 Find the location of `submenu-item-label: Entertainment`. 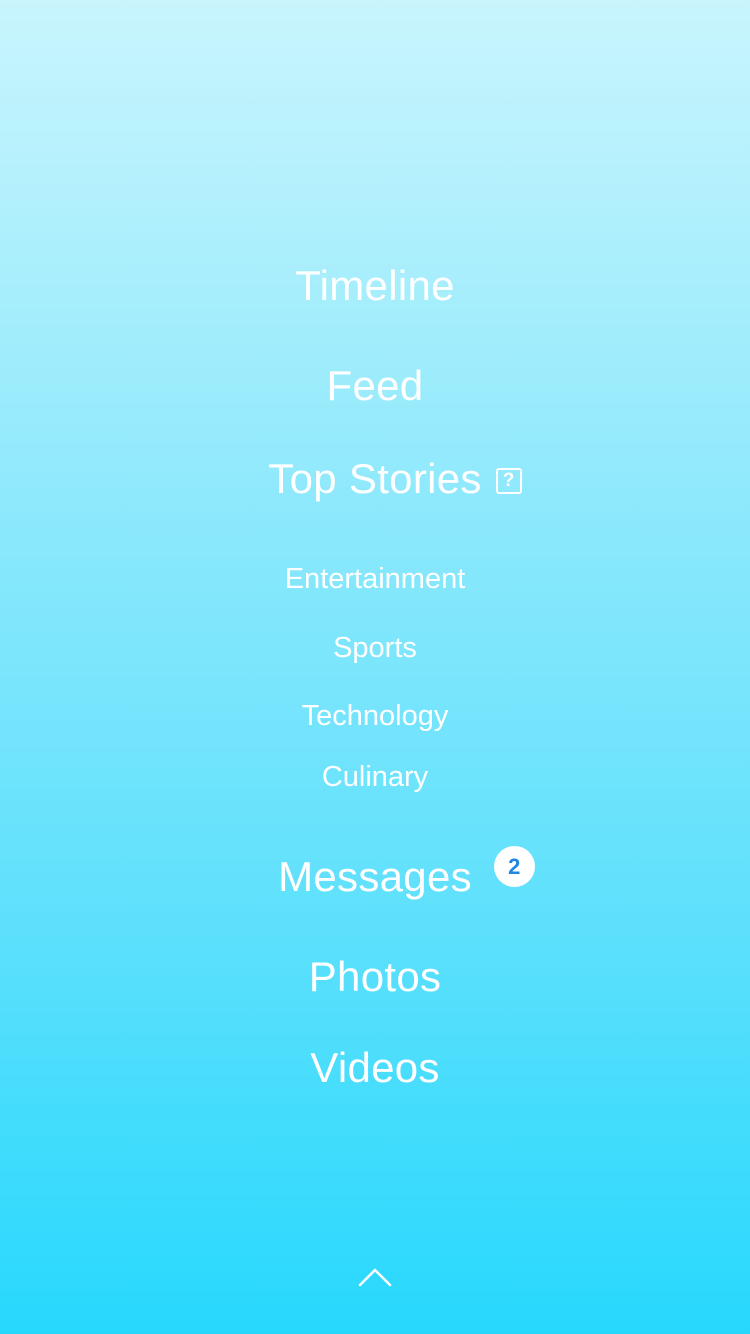

submenu-item-label: Entertainment is located at coordinates (375, 579).